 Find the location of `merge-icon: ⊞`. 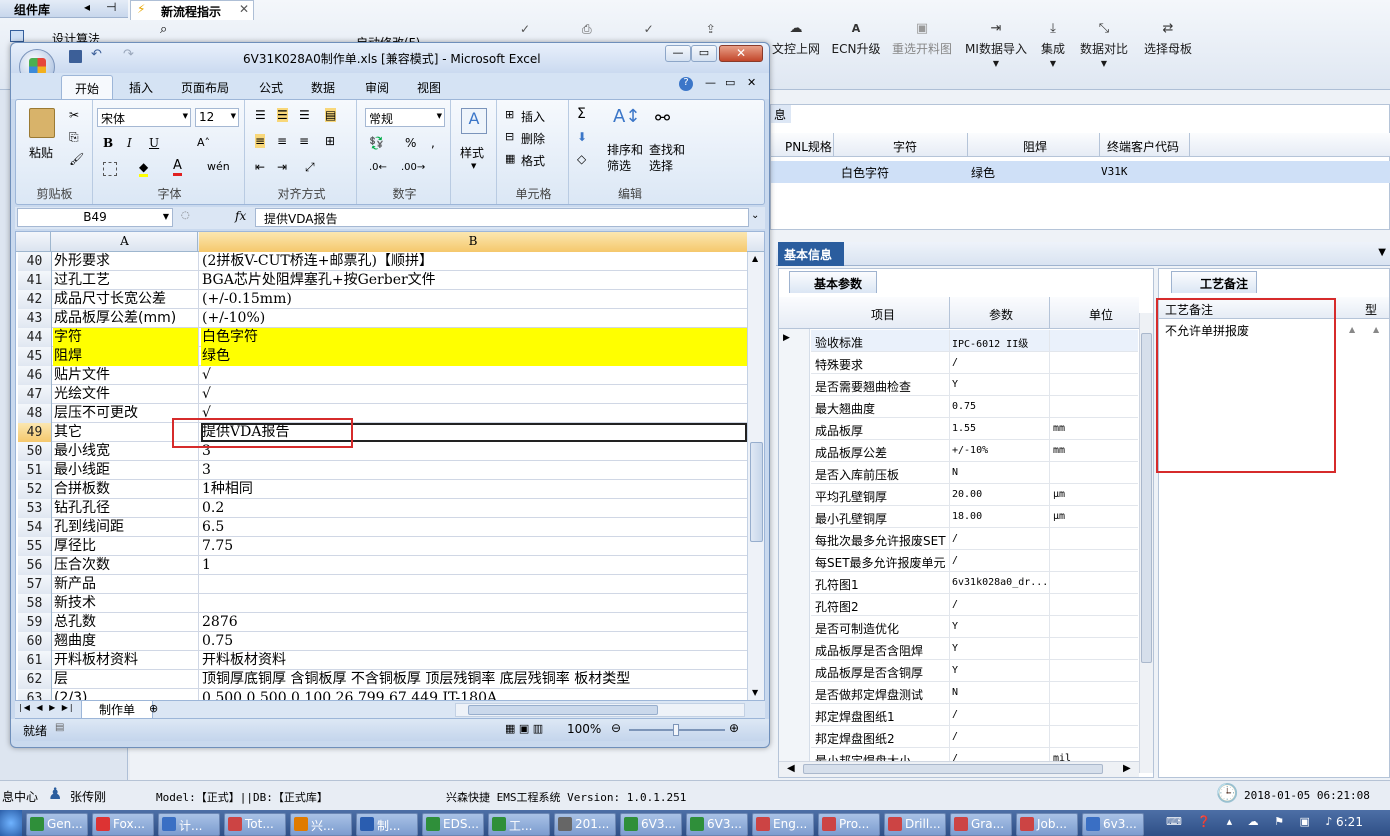

merge-icon: ⊞ is located at coordinates (330, 141).